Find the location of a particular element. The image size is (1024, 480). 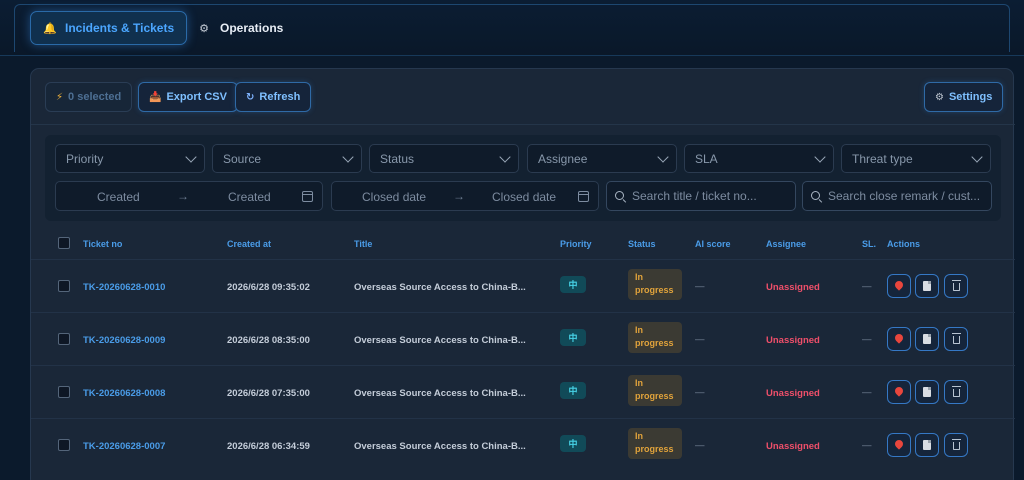

col-priority: Priority is located at coordinates (576, 244).